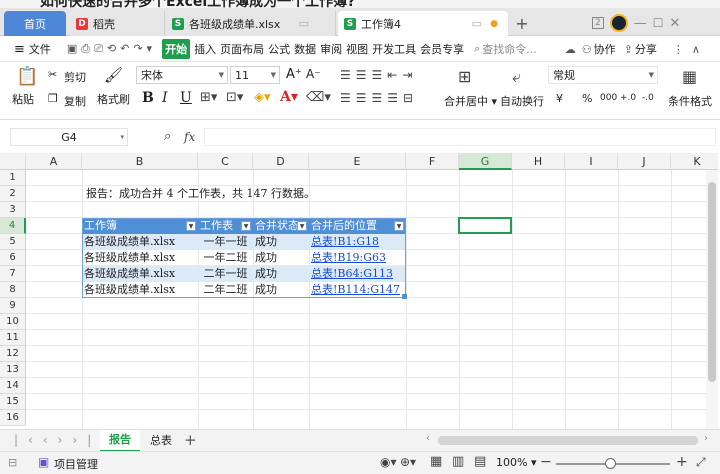  Describe the element at coordinates (379, 98) in the screenshot. I see `align-horizontal-group-icon: ☰☰☰☰⊟` at that location.